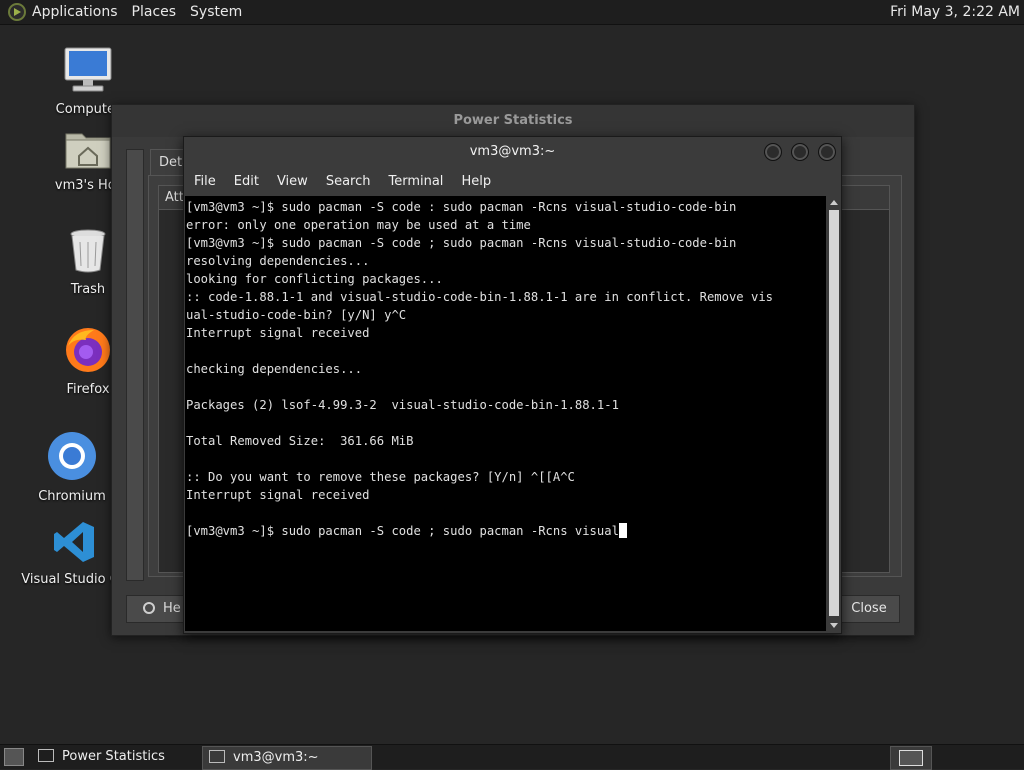 The image size is (1024, 770). What do you see at coordinates (800, 152) in the screenshot?
I see `maximize-button` at bounding box center [800, 152].